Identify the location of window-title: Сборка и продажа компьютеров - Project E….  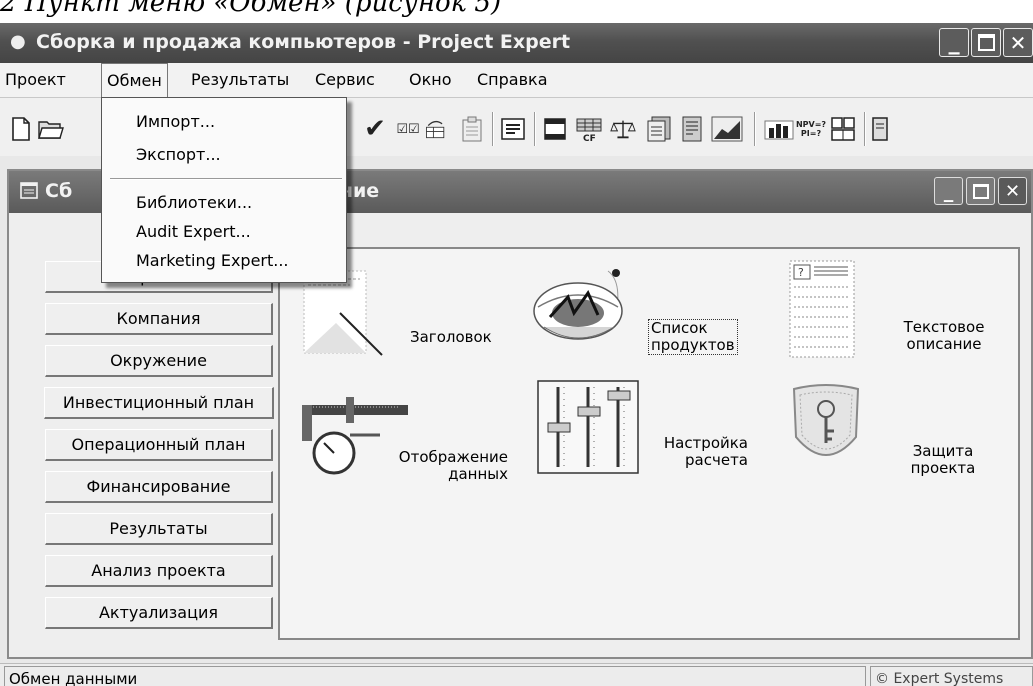
(303, 42).